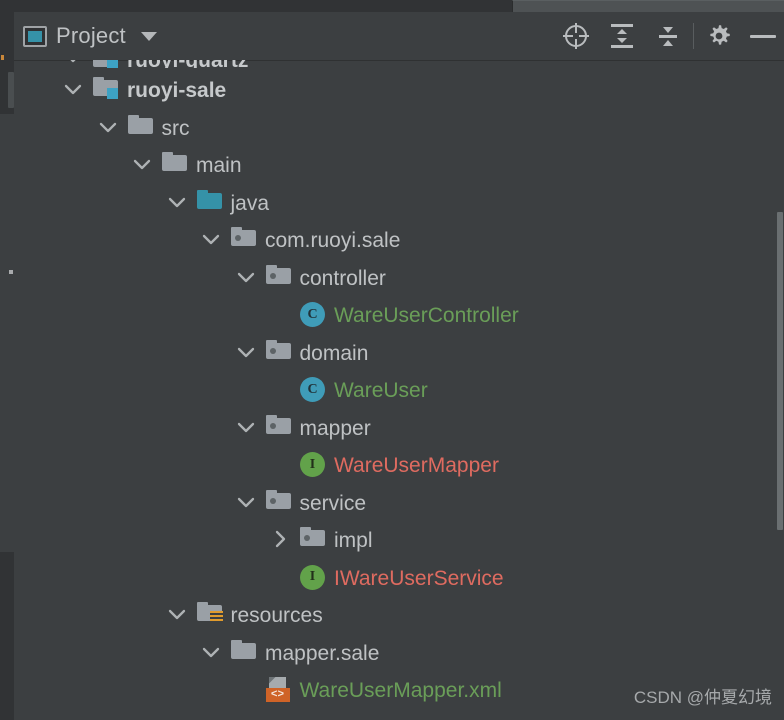 This screenshot has height=720, width=784. What do you see at coordinates (400, 690) in the screenshot?
I see `tree-node-label: WareUserMapper.xml` at bounding box center [400, 690].